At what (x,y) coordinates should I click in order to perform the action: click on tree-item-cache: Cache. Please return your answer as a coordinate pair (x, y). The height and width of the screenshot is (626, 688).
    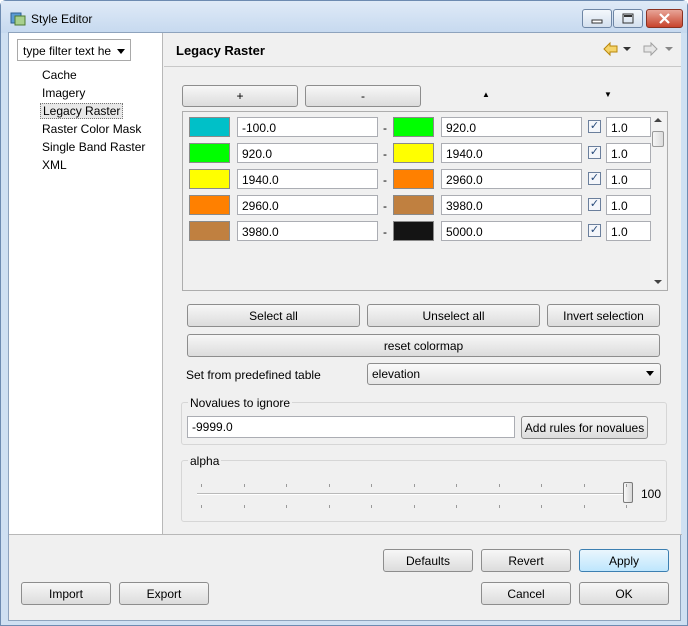
    Looking at the image, I should click on (59, 75).